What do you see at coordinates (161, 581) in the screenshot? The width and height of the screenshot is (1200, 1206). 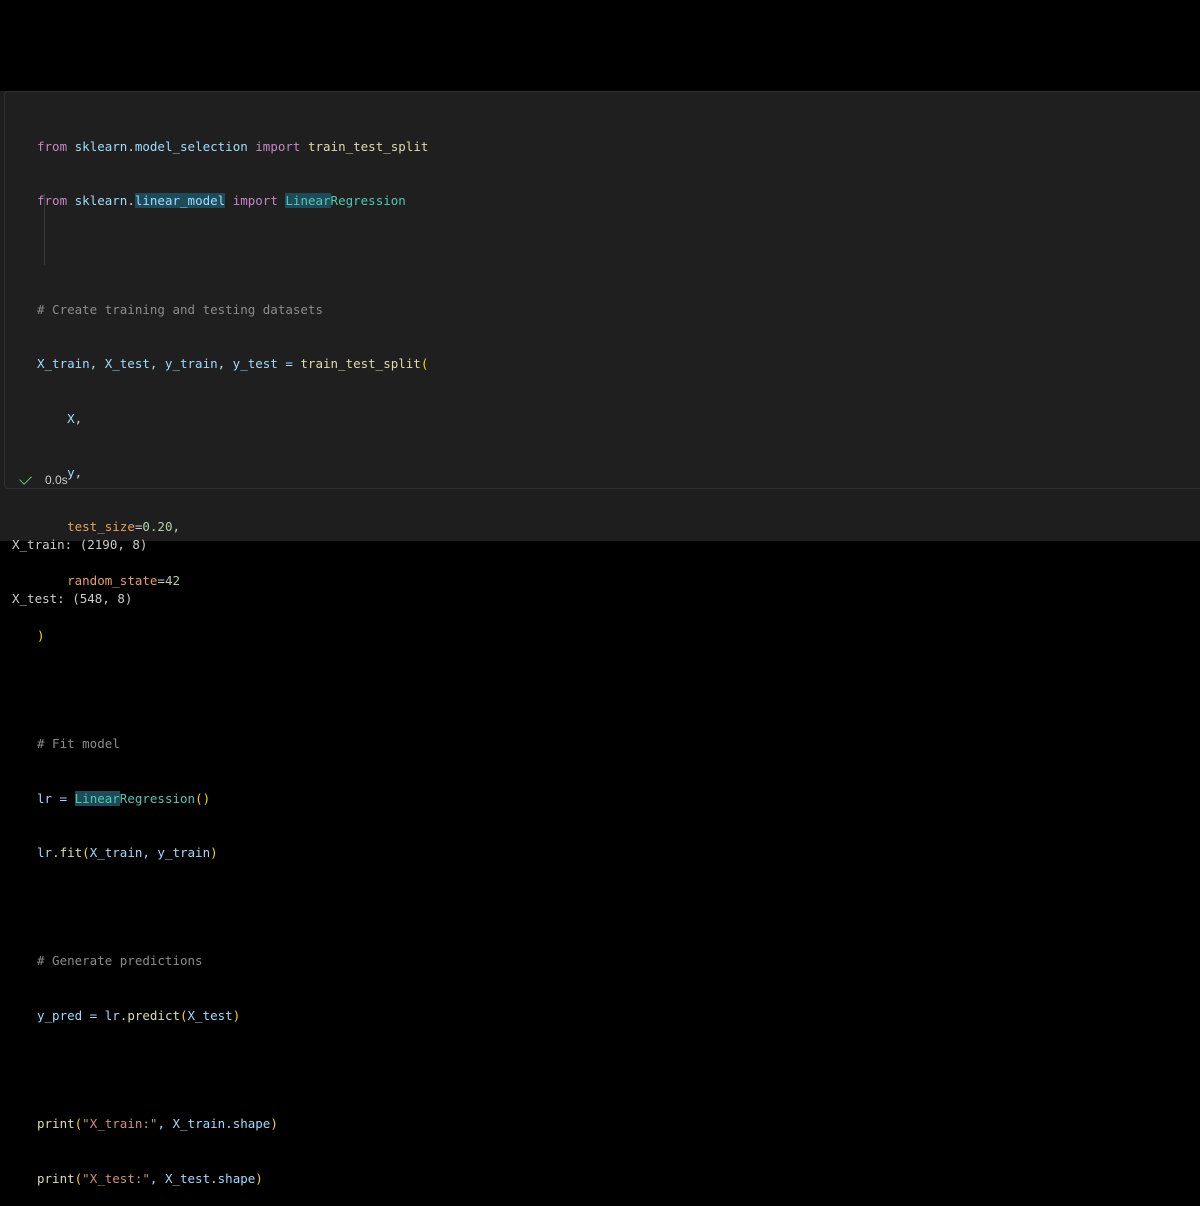 I see `equals: =` at bounding box center [161, 581].